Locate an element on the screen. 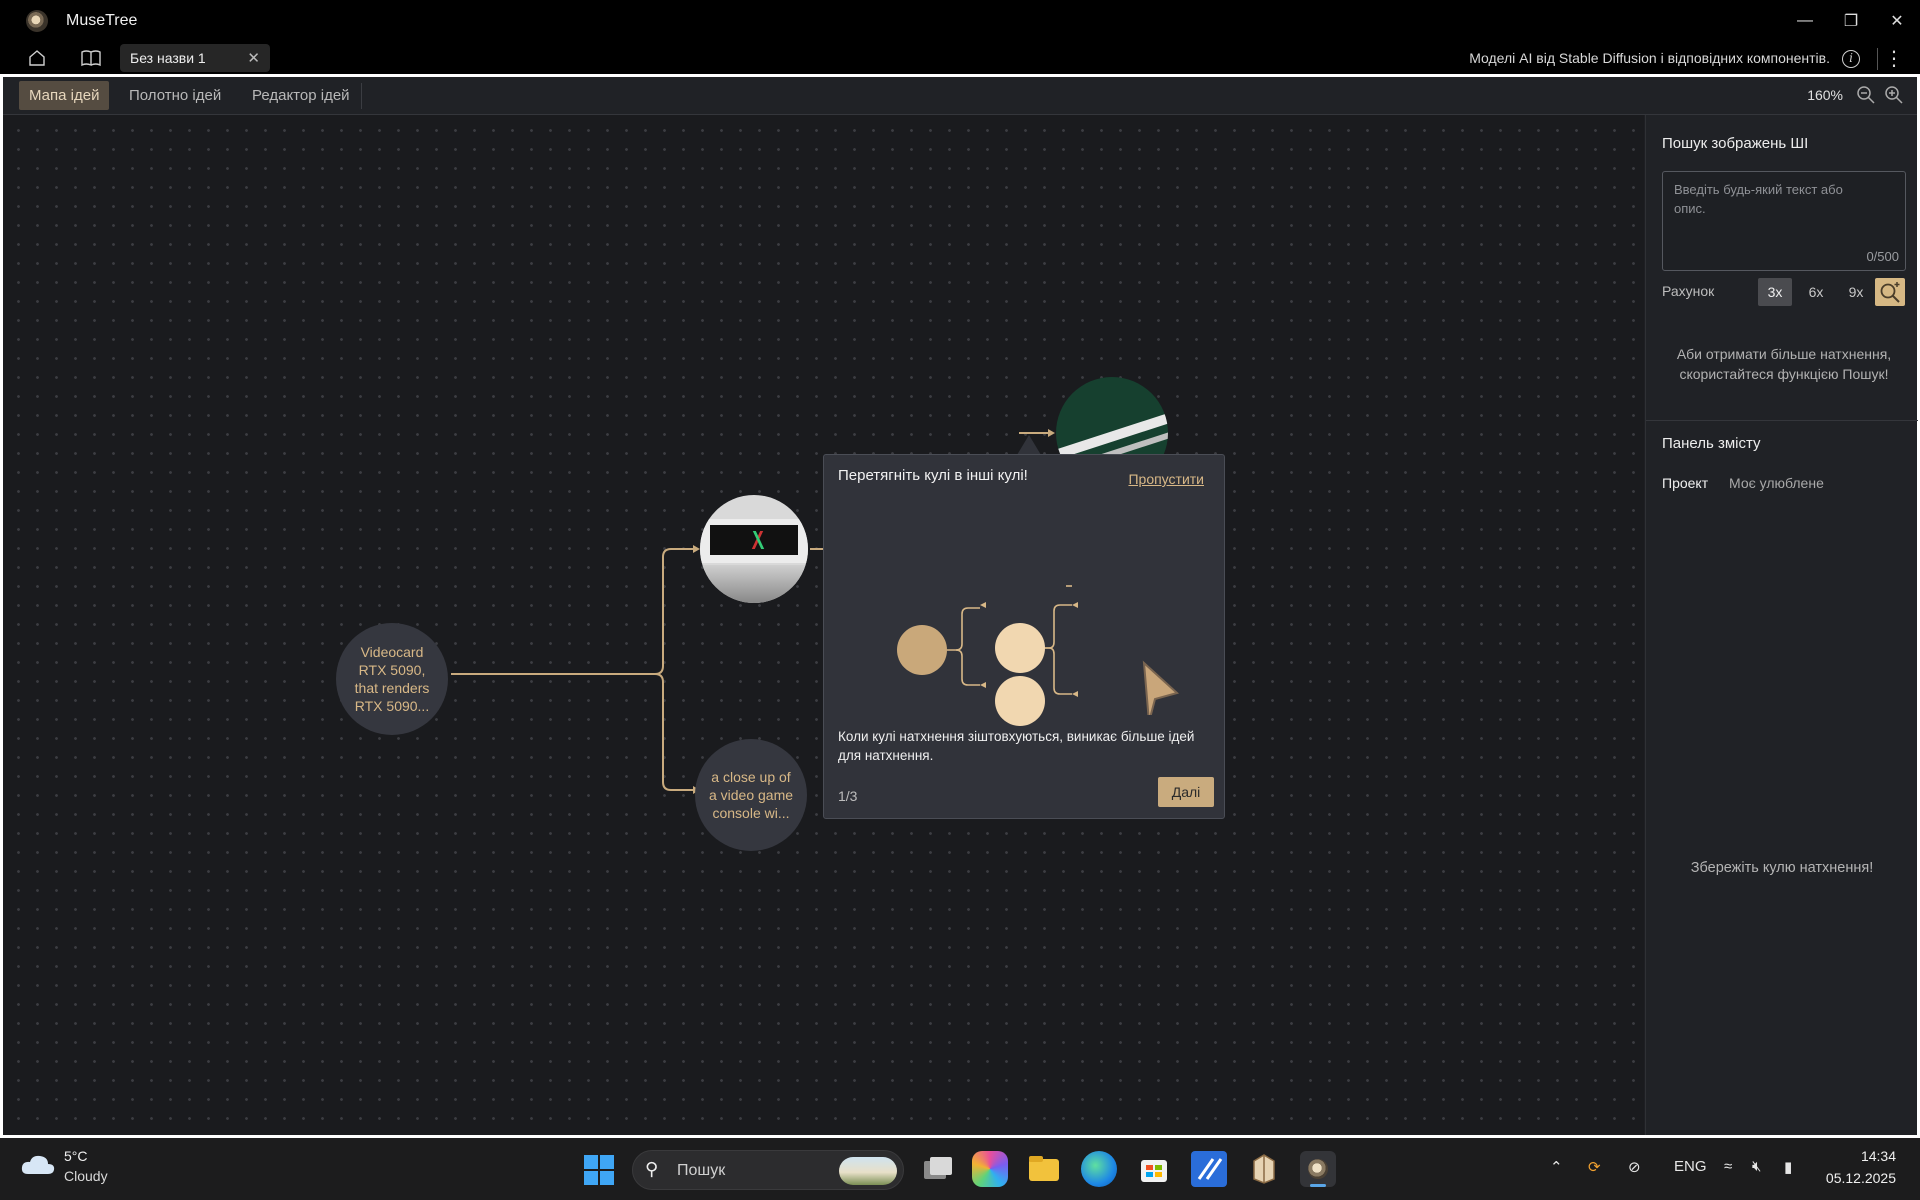 The width and height of the screenshot is (1920, 1200). home-icon is located at coordinates (37, 58).